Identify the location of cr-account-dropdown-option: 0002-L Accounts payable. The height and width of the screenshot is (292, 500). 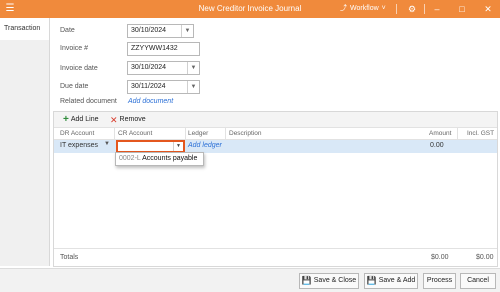
(159, 159).